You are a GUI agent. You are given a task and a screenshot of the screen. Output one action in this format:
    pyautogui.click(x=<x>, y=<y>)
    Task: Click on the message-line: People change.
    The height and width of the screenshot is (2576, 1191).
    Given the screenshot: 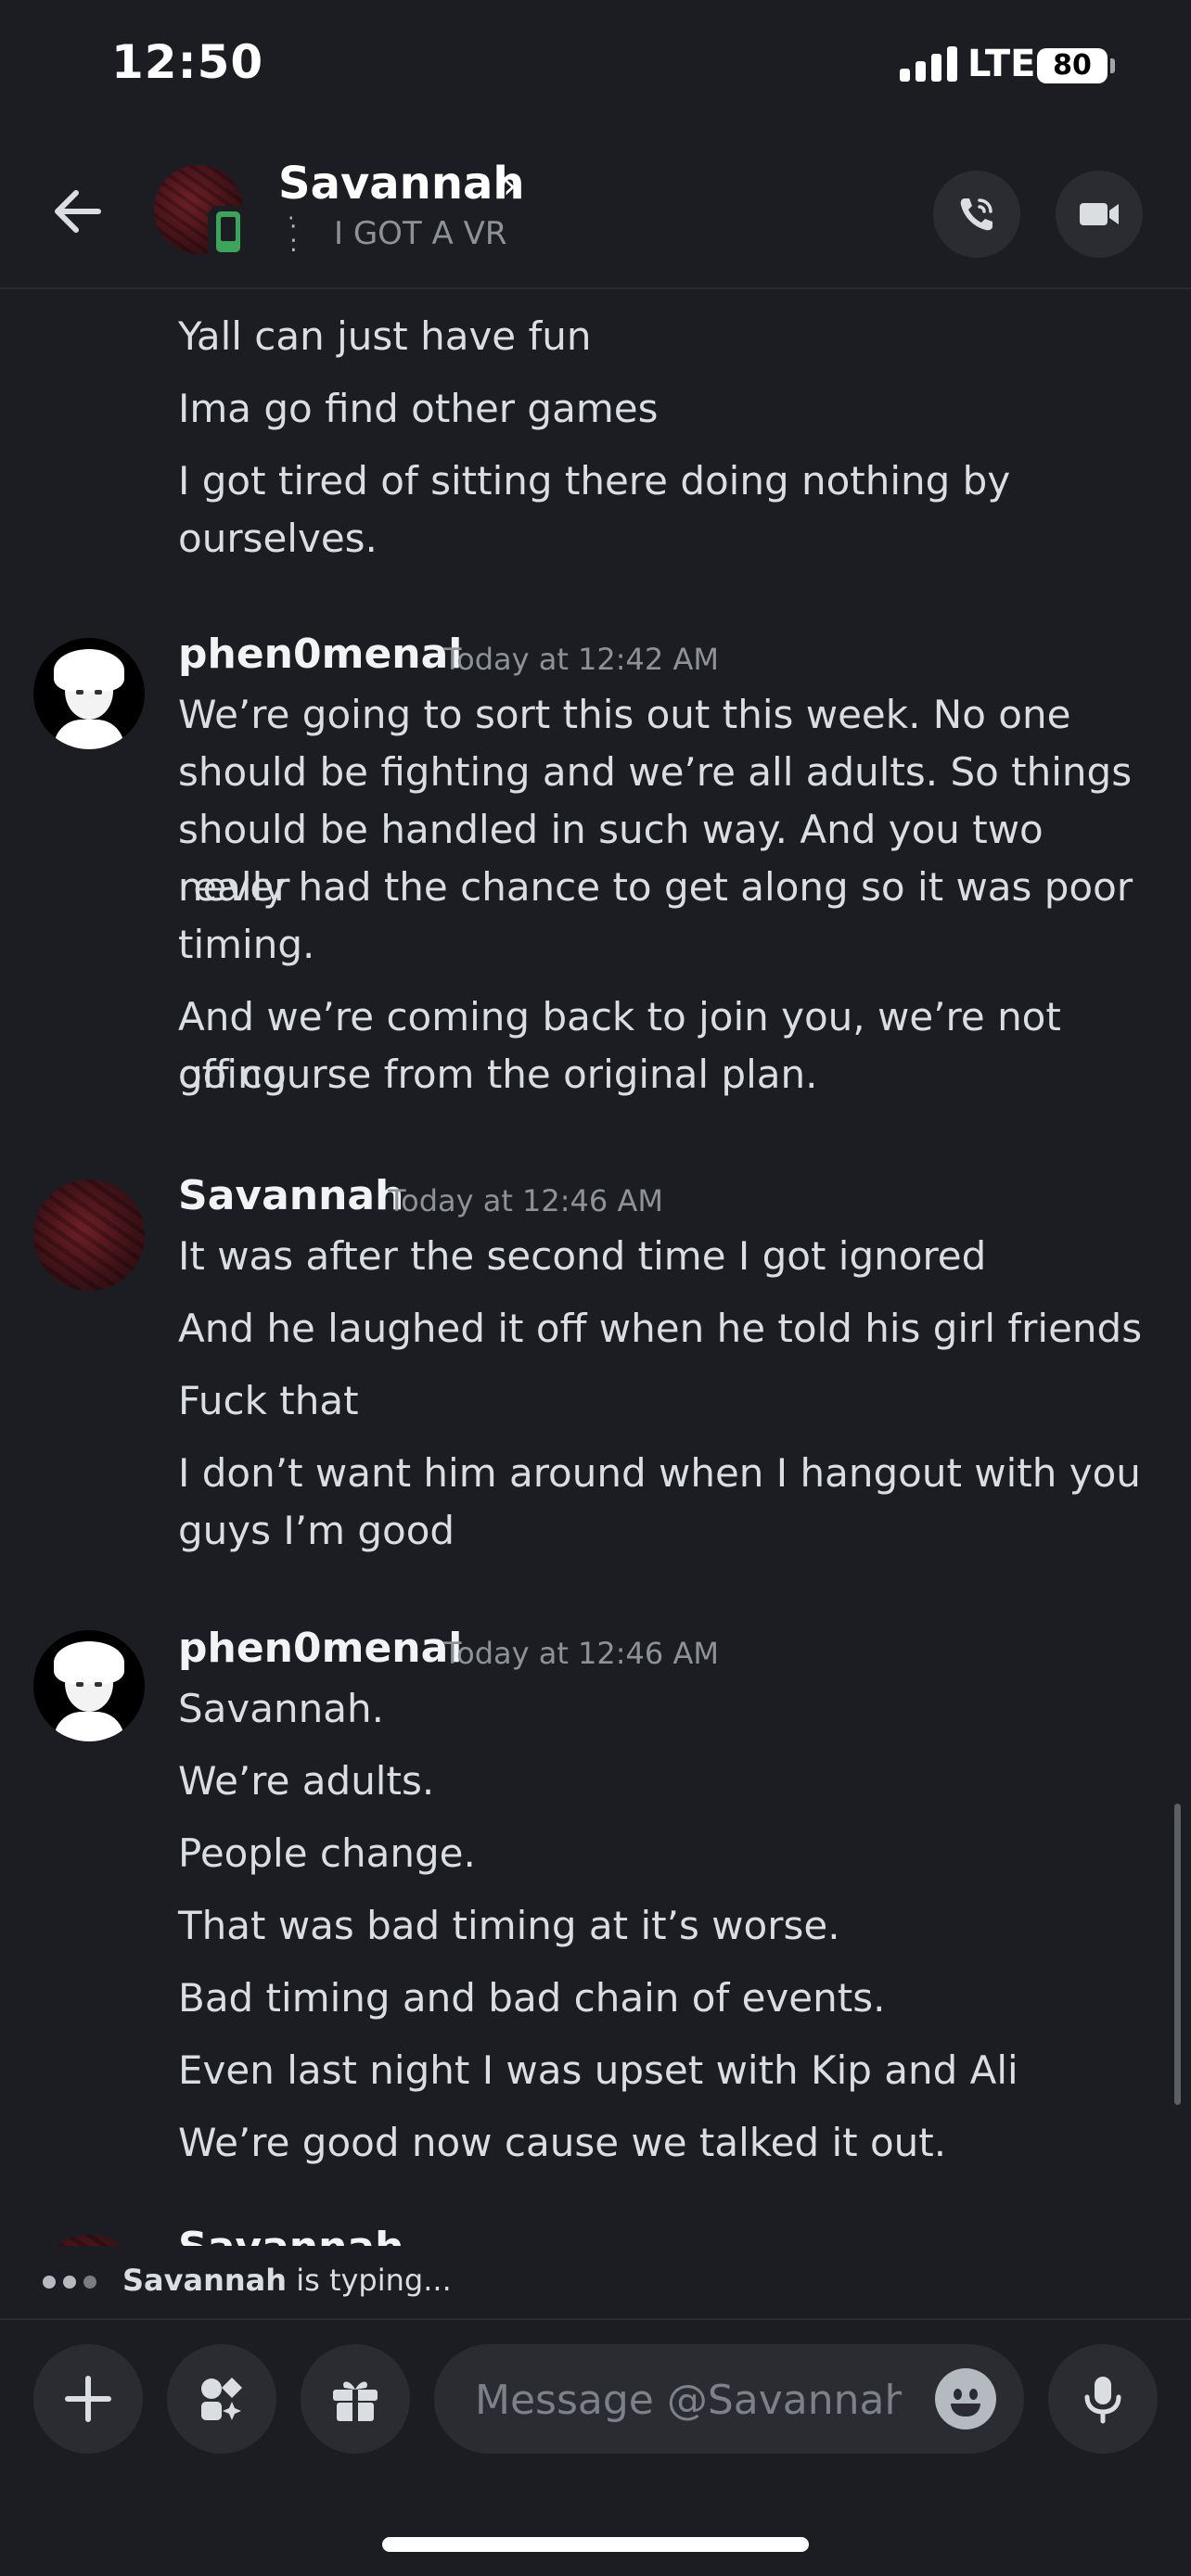 What is the action you would take?
    pyautogui.click(x=327, y=1853)
    